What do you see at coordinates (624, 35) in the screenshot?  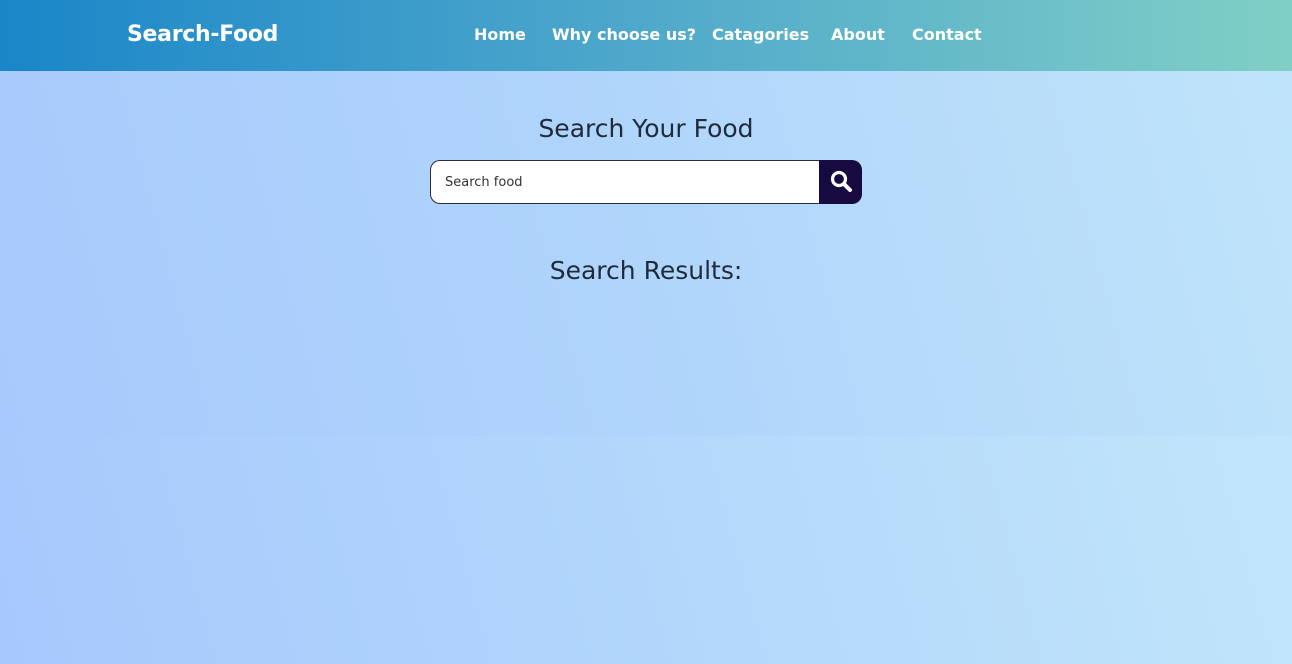 I see `nav-link-why-choose-us: Why choose us?` at bounding box center [624, 35].